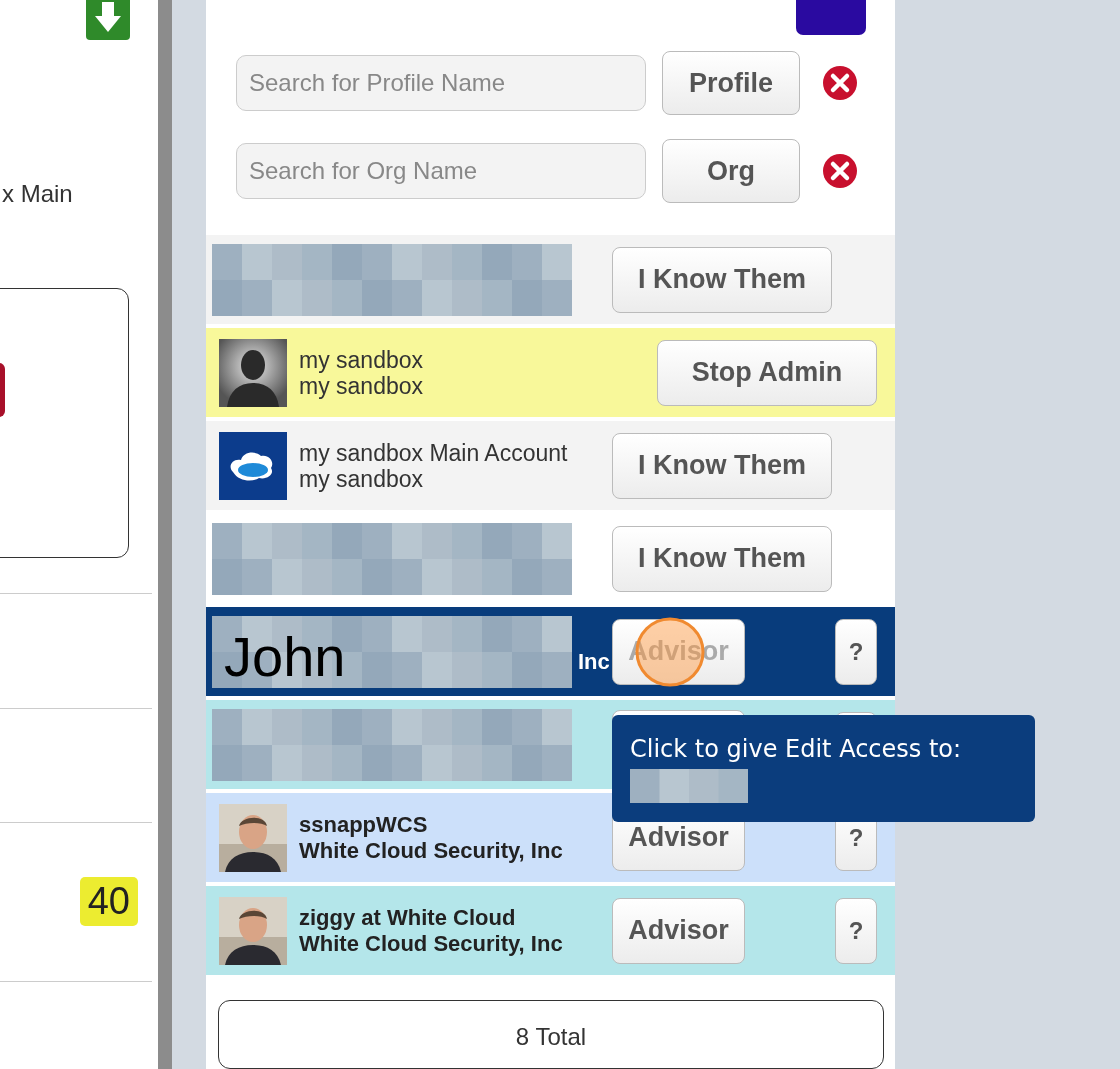 The height and width of the screenshot is (1069, 1120). Describe the element at coordinates (364, 824) in the screenshot. I see `contact-text: ssnappWCS` at that location.